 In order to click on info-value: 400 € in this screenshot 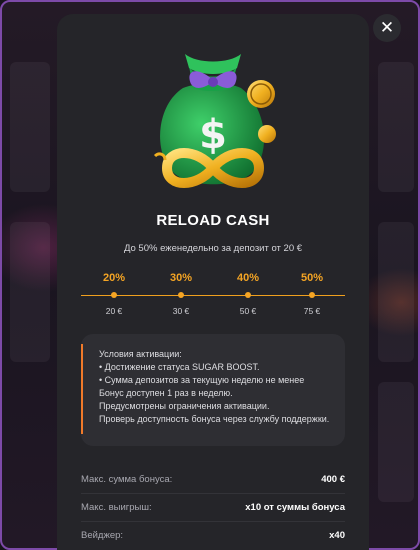, I will do `click(333, 479)`.